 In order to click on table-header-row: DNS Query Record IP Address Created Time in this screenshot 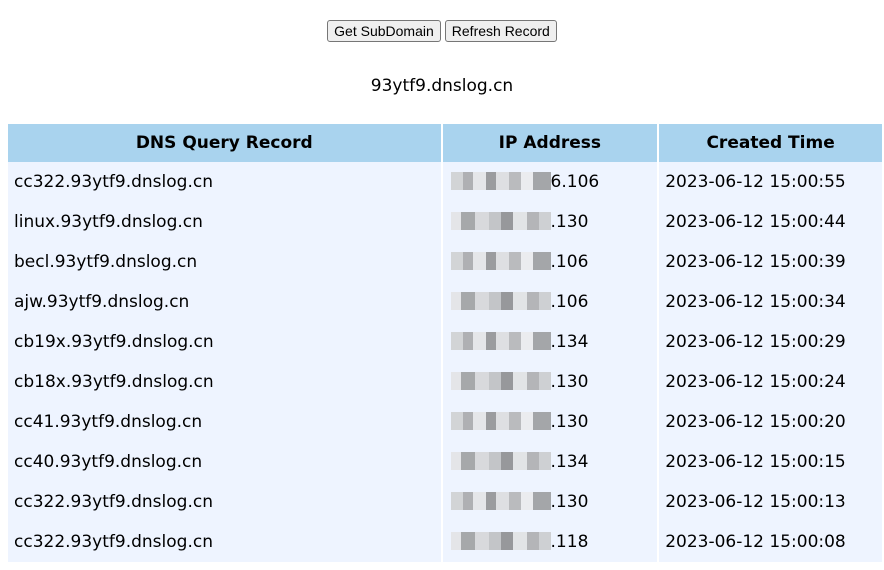, I will do `click(445, 143)`.